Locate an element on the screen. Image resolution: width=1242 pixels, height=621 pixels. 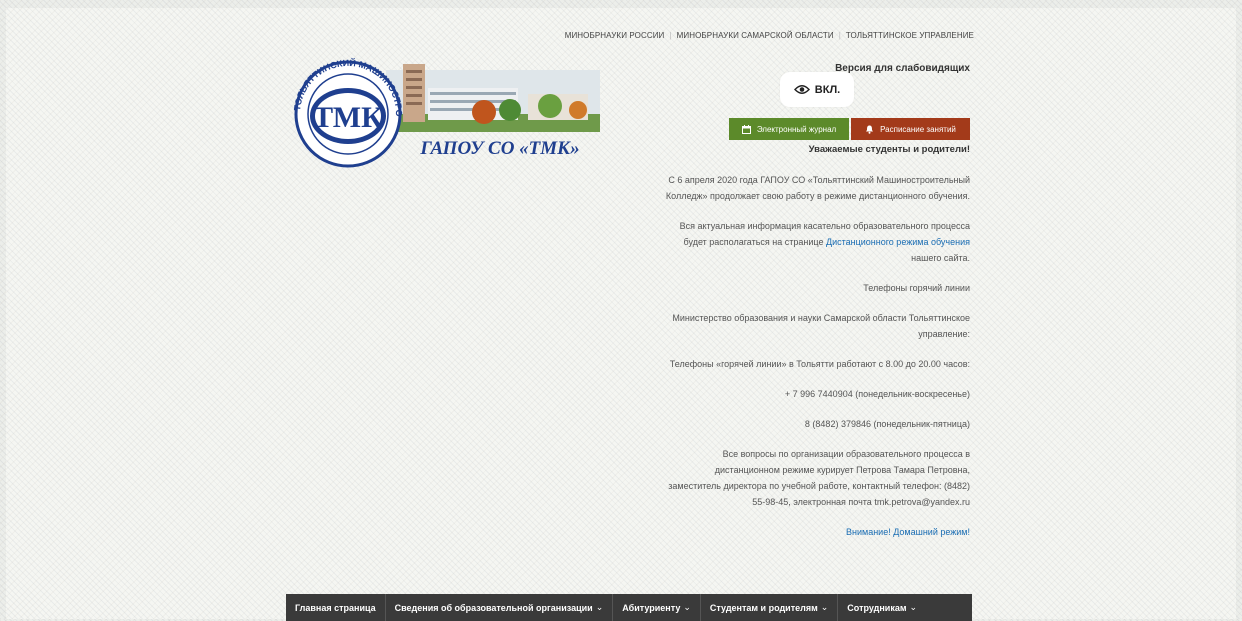
schedule-label: Расписание занятий is located at coordinates (918, 129).